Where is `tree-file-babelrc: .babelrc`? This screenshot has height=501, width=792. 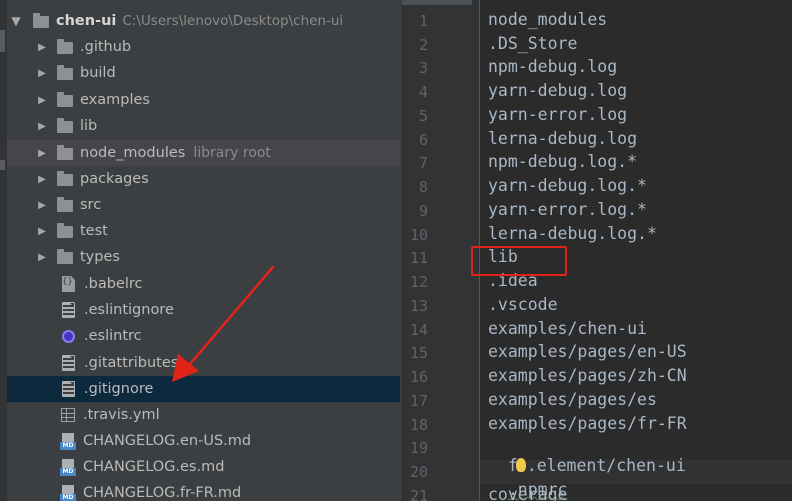
tree-file-babelrc: .babelrc is located at coordinates (203, 284).